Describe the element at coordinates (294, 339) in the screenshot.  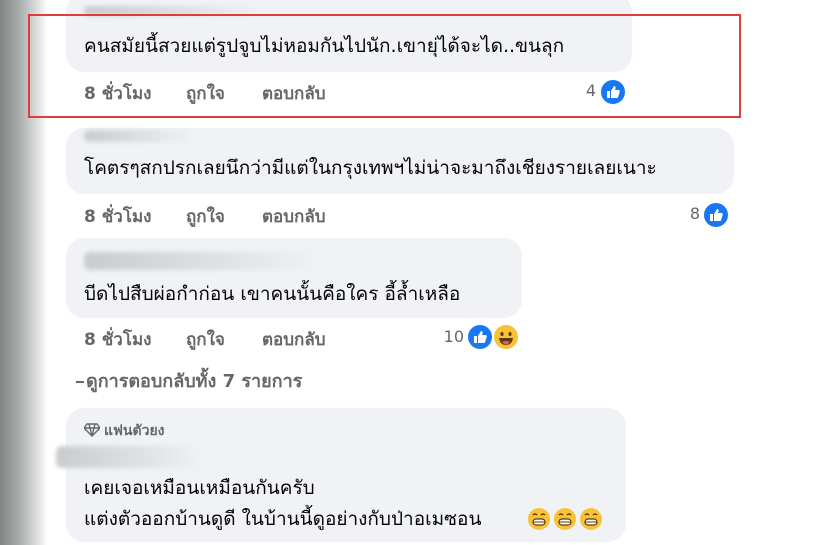
I see `comment-reply-3: ตอบกลับ` at that location.